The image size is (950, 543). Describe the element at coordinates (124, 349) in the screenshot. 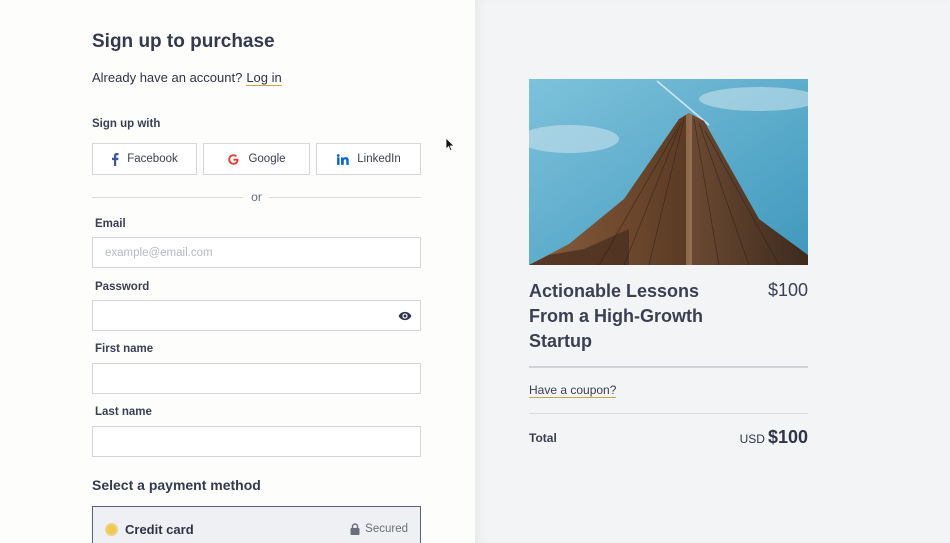

I see `first-name-label: First name` at that location.